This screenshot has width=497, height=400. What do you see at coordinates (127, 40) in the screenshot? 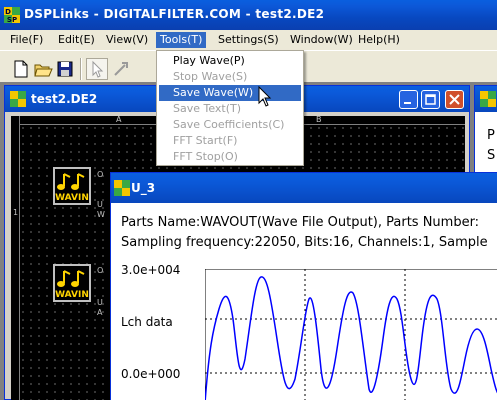
I see `menu-view: View(V)` at bounding box center [127, 40].